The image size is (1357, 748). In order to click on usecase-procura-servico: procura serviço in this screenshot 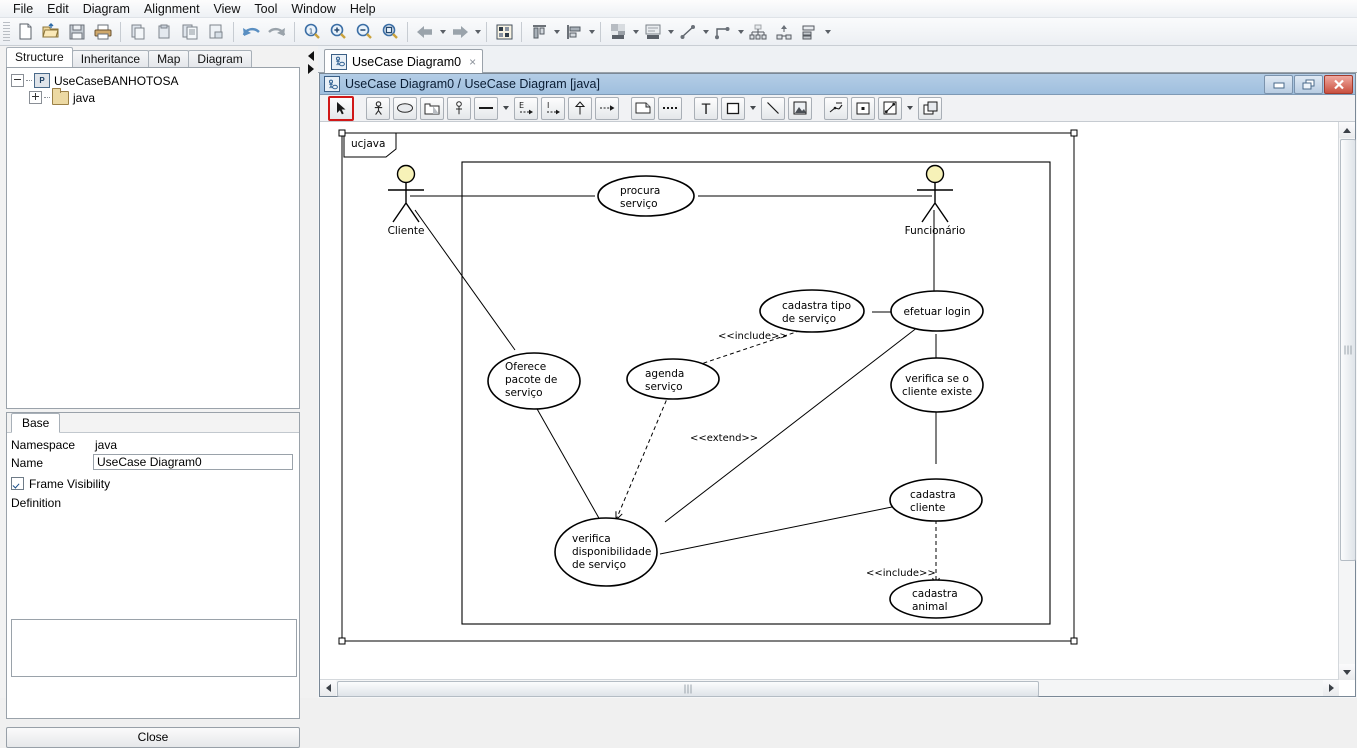, I will do `click(646, 196)`.